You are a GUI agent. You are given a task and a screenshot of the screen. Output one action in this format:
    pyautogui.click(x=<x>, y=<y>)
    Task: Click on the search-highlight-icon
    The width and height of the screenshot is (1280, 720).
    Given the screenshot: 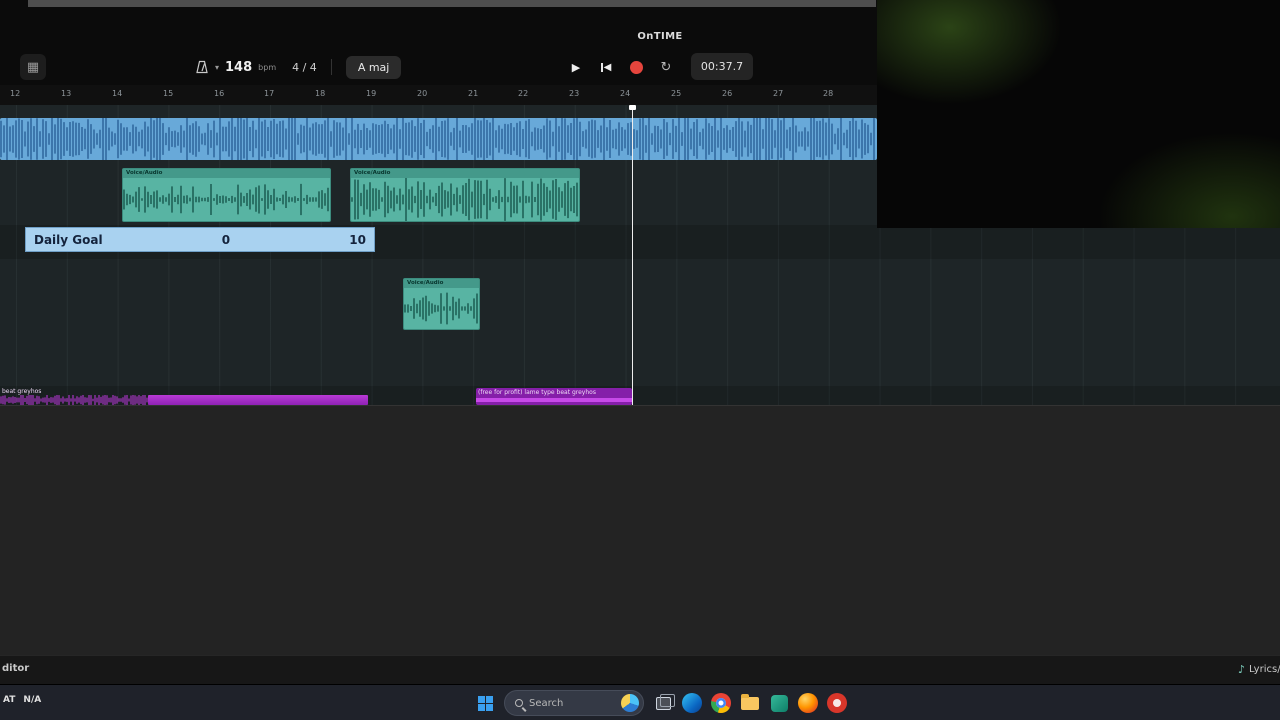 What is the action you would take?
    pyautogui.click(x=630, y=703)
    